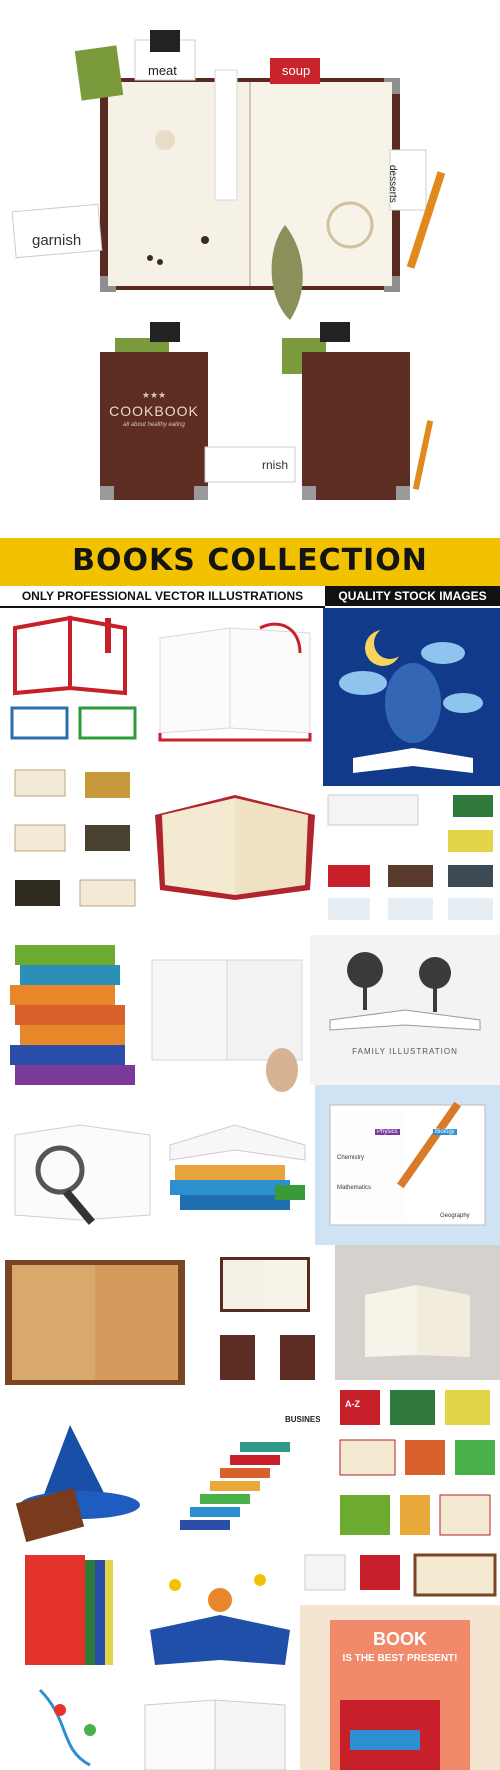 Image resolution: width=500 pixels, height=1770 pixels. What do you see at coordinates (400, 1687) in the screenshot?
I see `thumbnail-book-present: BOOK IS THE BEST PRESENT!` at bounding box center [400, 1687].